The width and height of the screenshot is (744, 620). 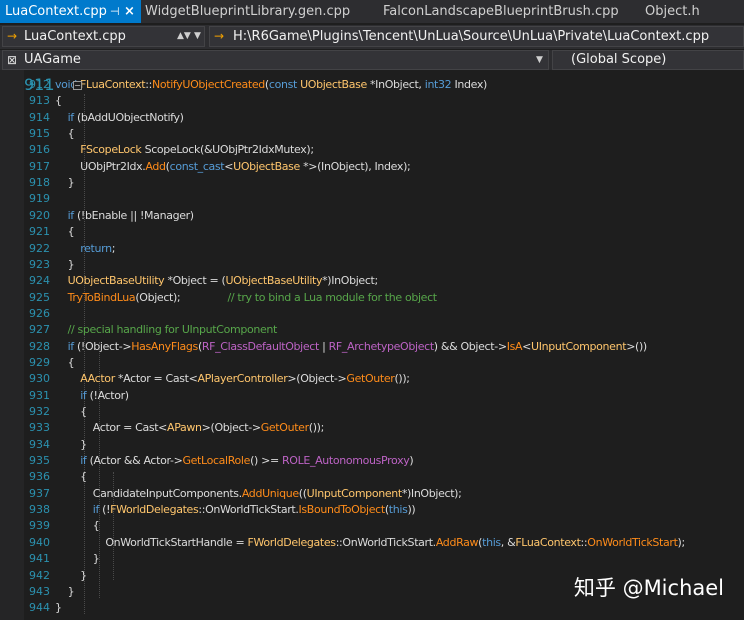 What do you see at coordinates (155, 166) in the screenshot?
I see `code-token: Add` at bounding box center [155, 166].